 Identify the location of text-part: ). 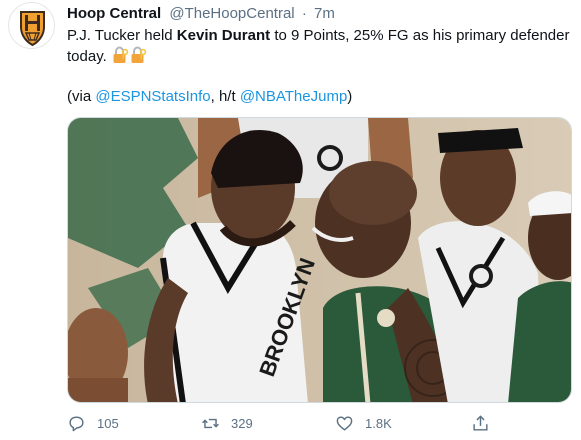
(350, 96).